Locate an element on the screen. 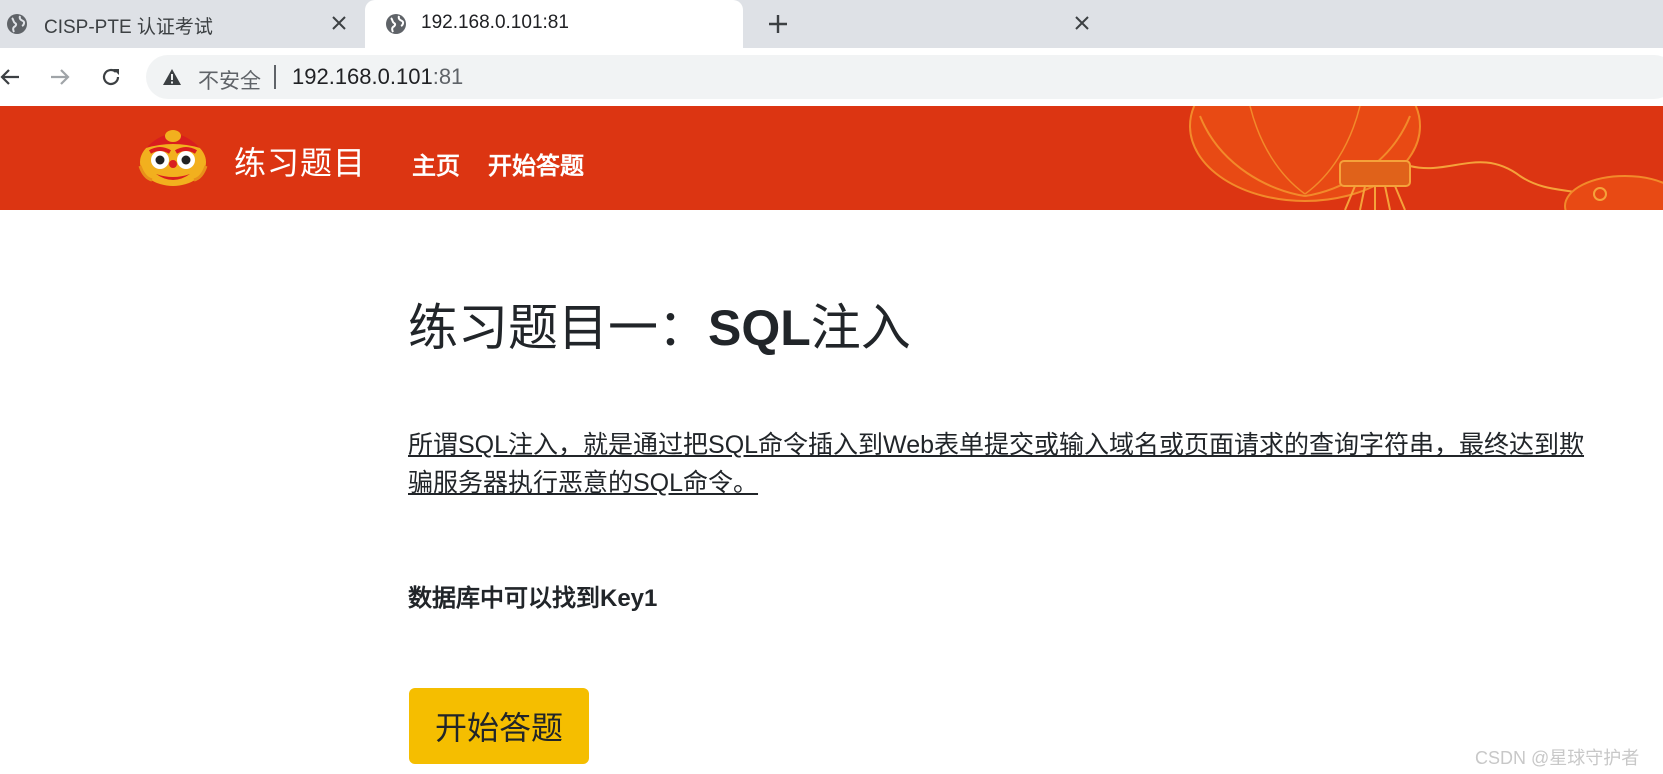  tab-cisp-pte: CISP-PTE 认证考试 is located at coordinates (180, 24).